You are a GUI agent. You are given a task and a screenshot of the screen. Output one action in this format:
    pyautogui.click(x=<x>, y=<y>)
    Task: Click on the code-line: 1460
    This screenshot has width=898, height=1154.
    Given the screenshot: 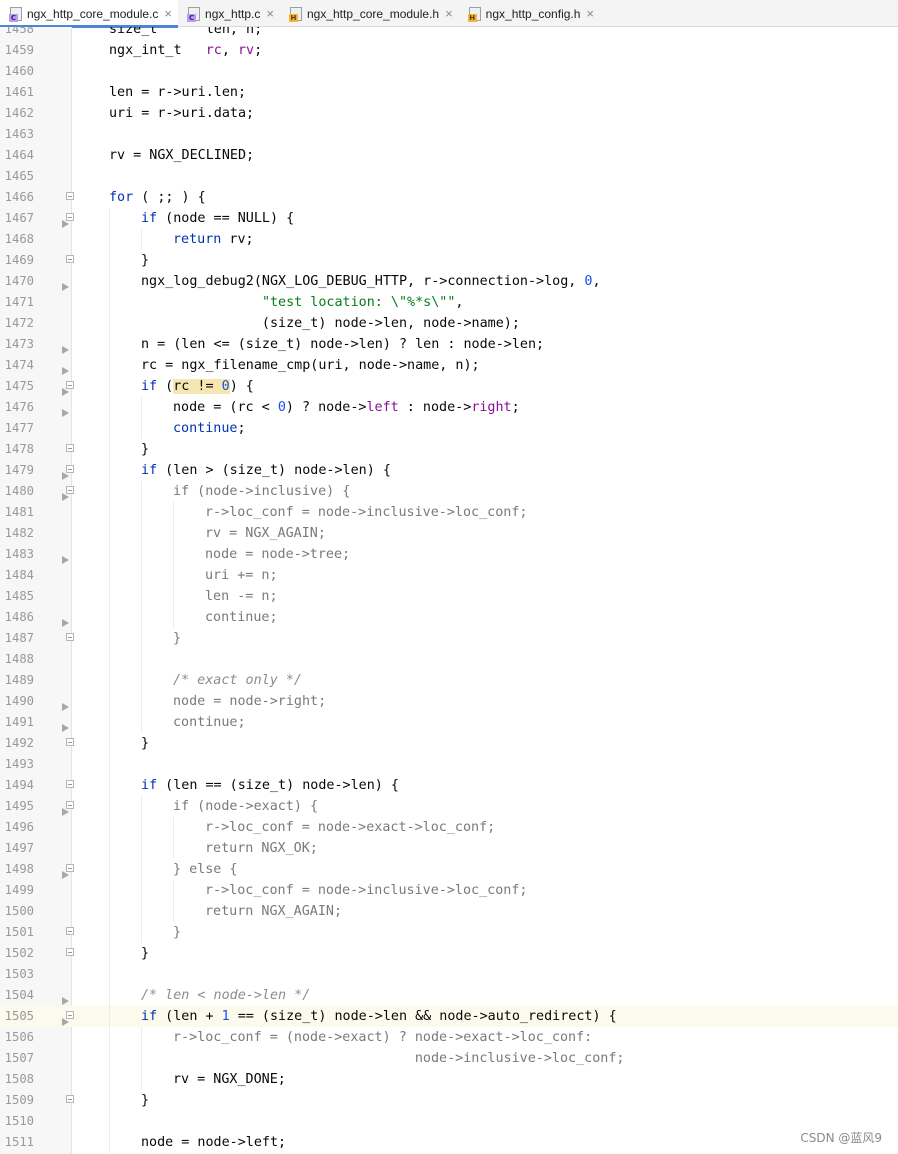 What is the action you would take?
    pyautogui.click(x=449, y=71)
    